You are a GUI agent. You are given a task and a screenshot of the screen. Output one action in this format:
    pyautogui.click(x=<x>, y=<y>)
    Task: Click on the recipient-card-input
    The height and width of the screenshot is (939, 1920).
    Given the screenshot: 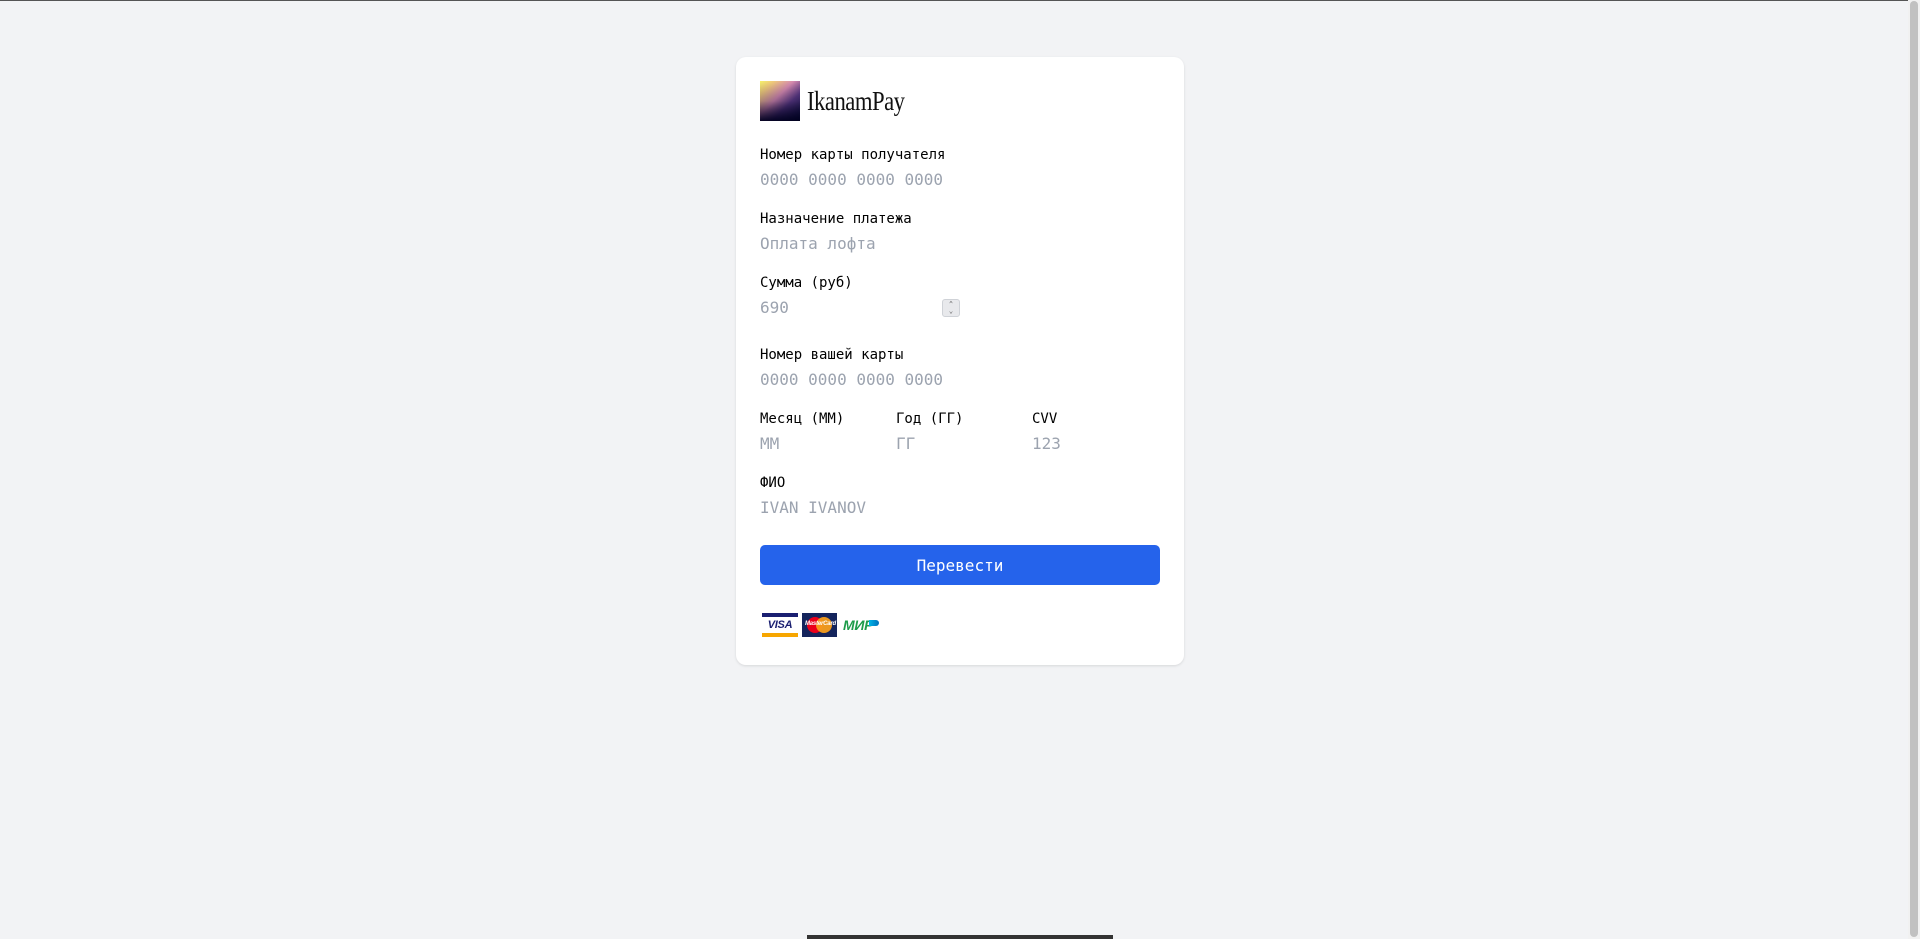 What is the action you would take?
    pyautogui.click(x=960, y=180)
    